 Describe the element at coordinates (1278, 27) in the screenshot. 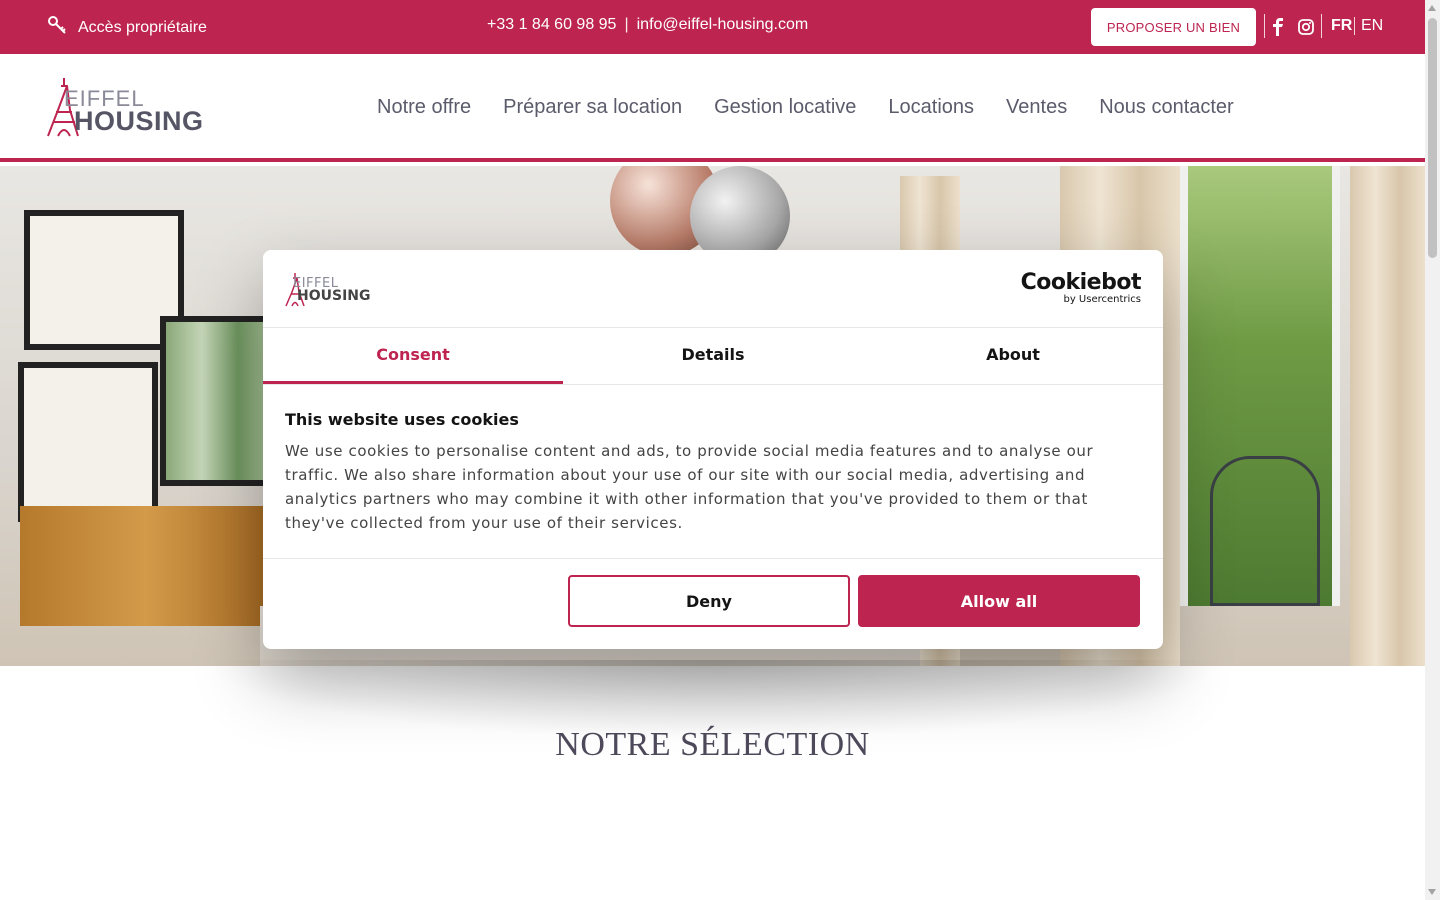

I see `facebook-icon` at that location.